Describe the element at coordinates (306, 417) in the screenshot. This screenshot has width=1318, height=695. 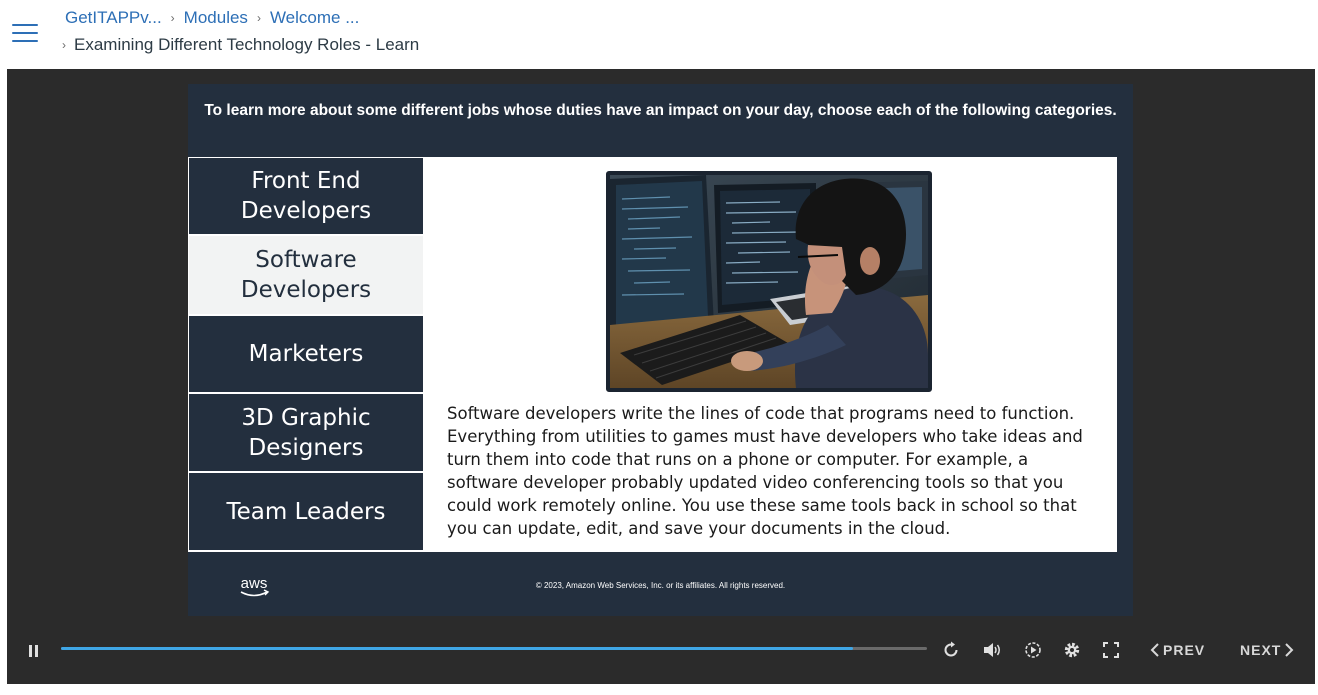
I see `tab-label-line1: 3D Graphic` at that location.